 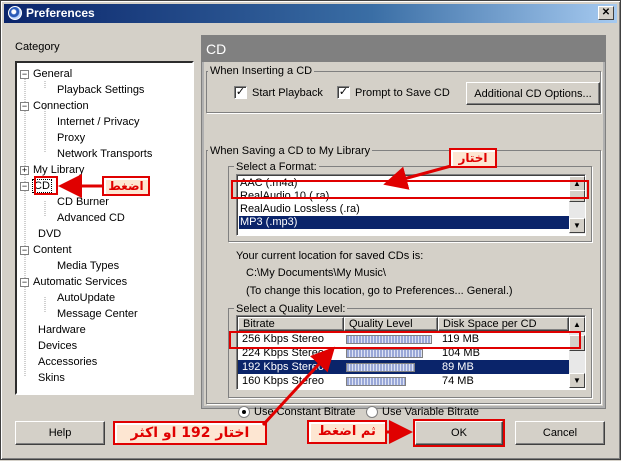 I want to click on tree-item-my-library: + My Library, so click(x=52, y=170).